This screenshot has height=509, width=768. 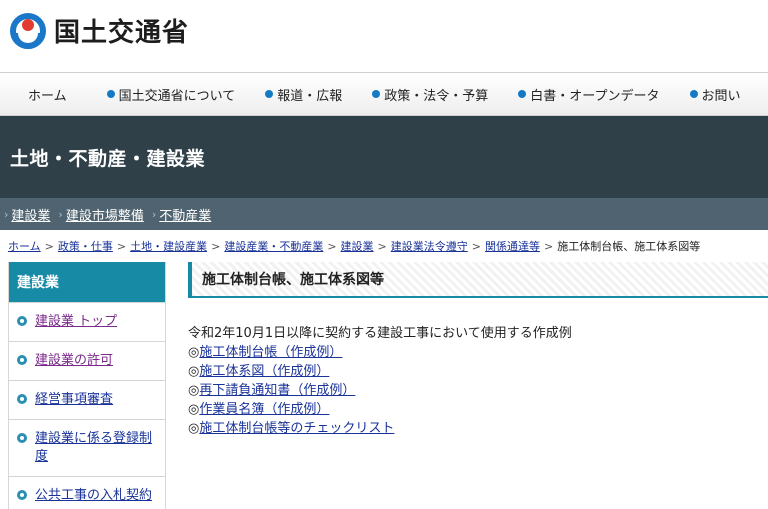 What do you see at coordinates (28, 30) in the screenshot?
I see `mlit-logo-icon` at bounding box center [28, 30].